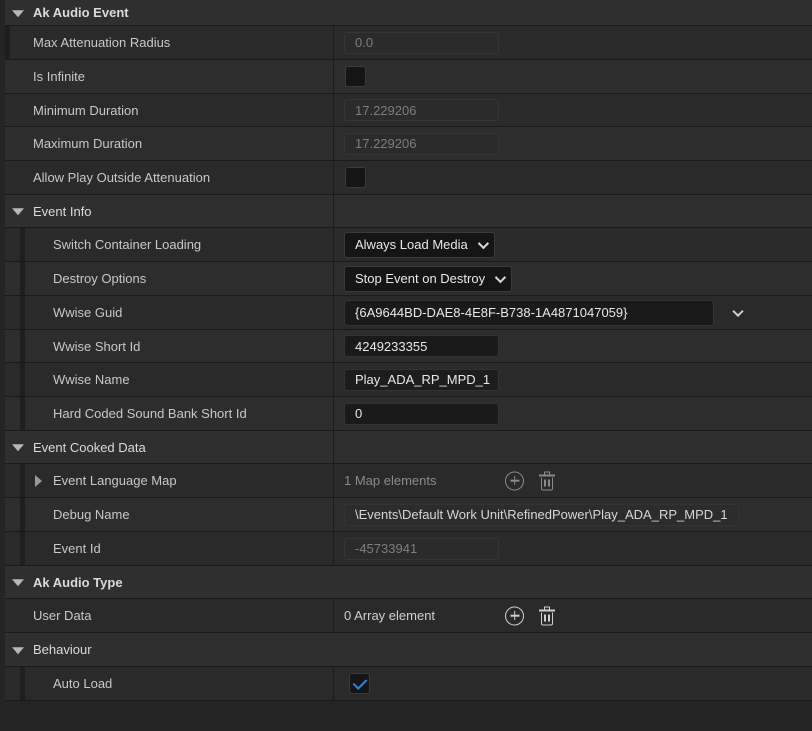 This screenshot has width=812, height=731. Describe the element at coordinates (359, 683) in the screenshot. I see `auto-load-checkbox` at that location.